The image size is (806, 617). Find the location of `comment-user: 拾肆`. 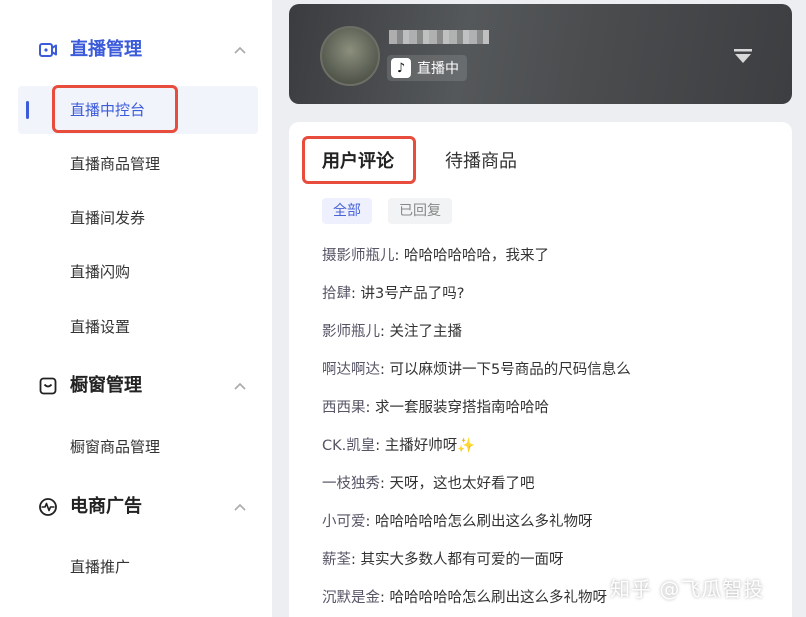

comment-user: 拾肆 is located at coordinates (336, 294).